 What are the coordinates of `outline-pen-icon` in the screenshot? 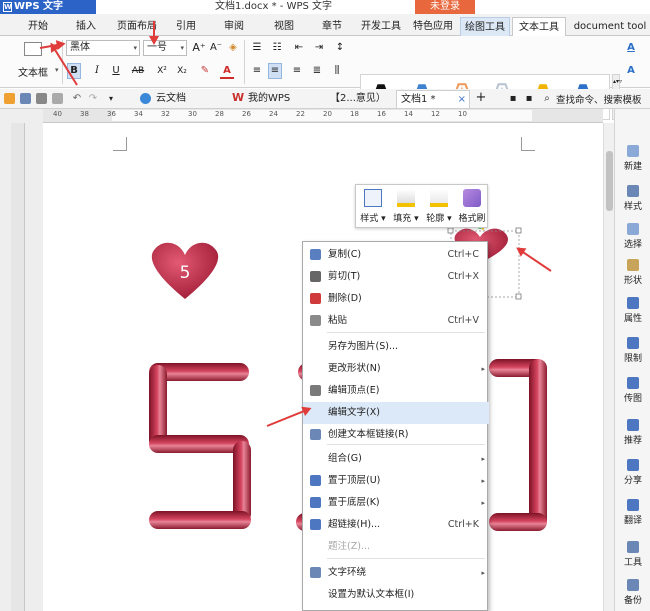 It's located at (439, 198).